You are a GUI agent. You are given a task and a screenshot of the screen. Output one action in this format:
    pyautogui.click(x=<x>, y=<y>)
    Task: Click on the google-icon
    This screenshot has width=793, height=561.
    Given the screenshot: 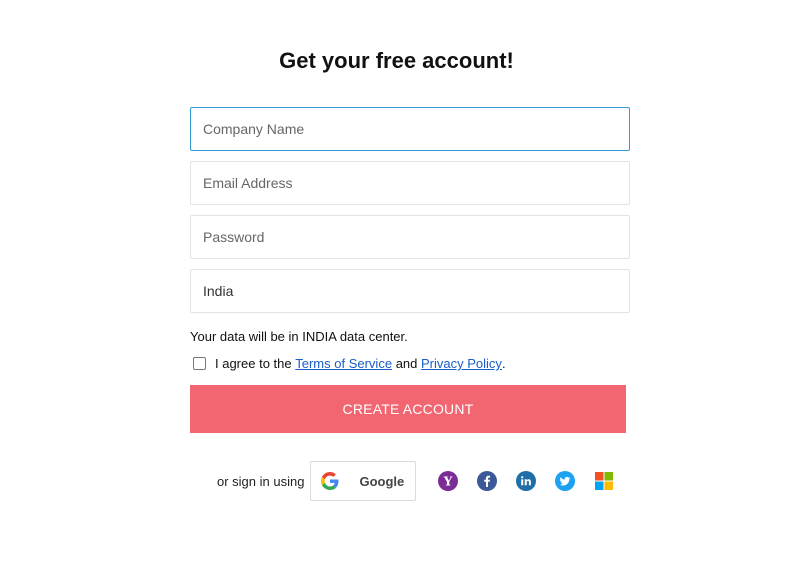 What is the action you would take?
    pyautogui.click(x=330, y=481)
    